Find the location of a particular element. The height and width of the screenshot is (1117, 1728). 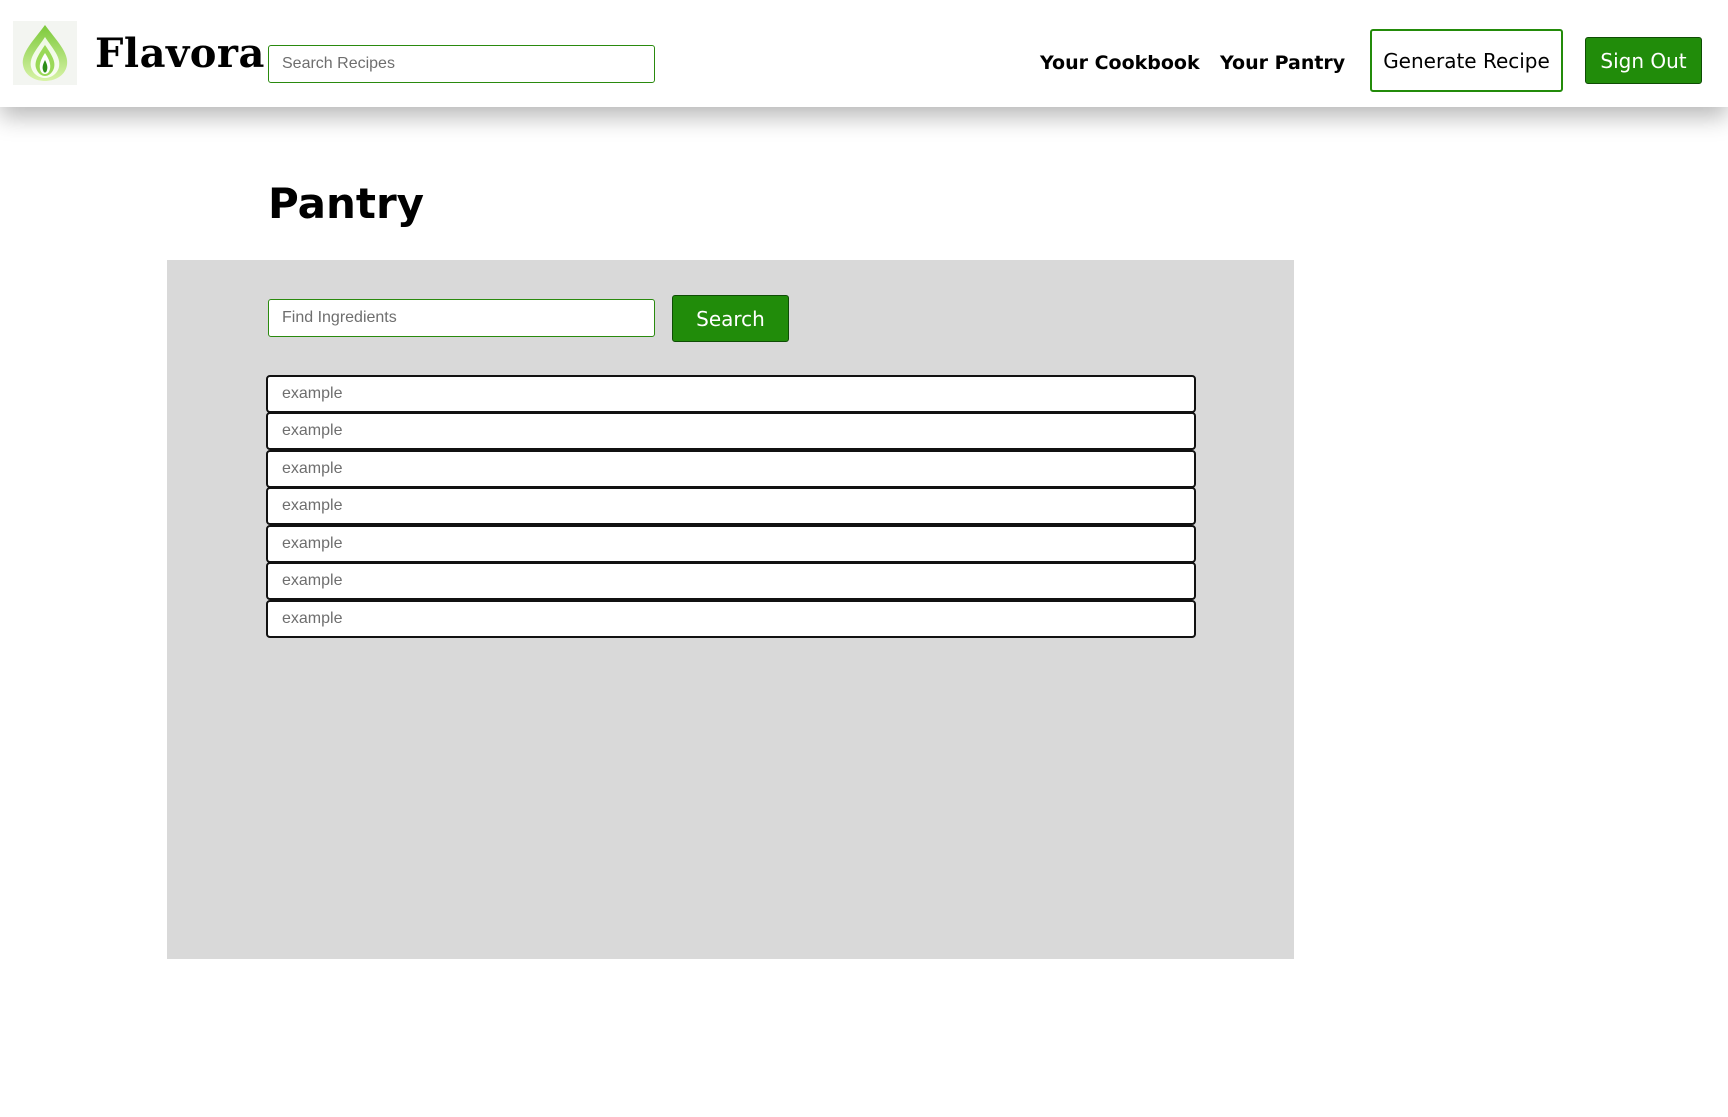

brand-name: Flavora is located at coordinates (180, 54).